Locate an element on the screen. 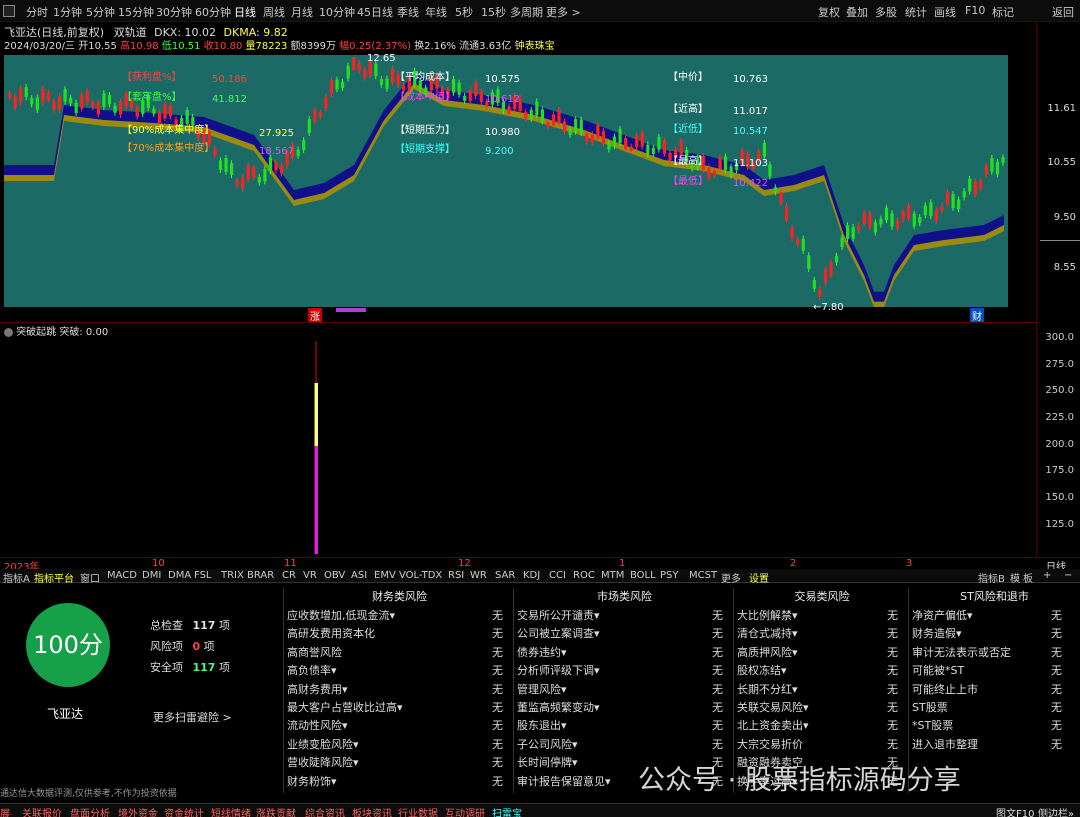  period-tab: 季线 is located at coordinates (408, 12).